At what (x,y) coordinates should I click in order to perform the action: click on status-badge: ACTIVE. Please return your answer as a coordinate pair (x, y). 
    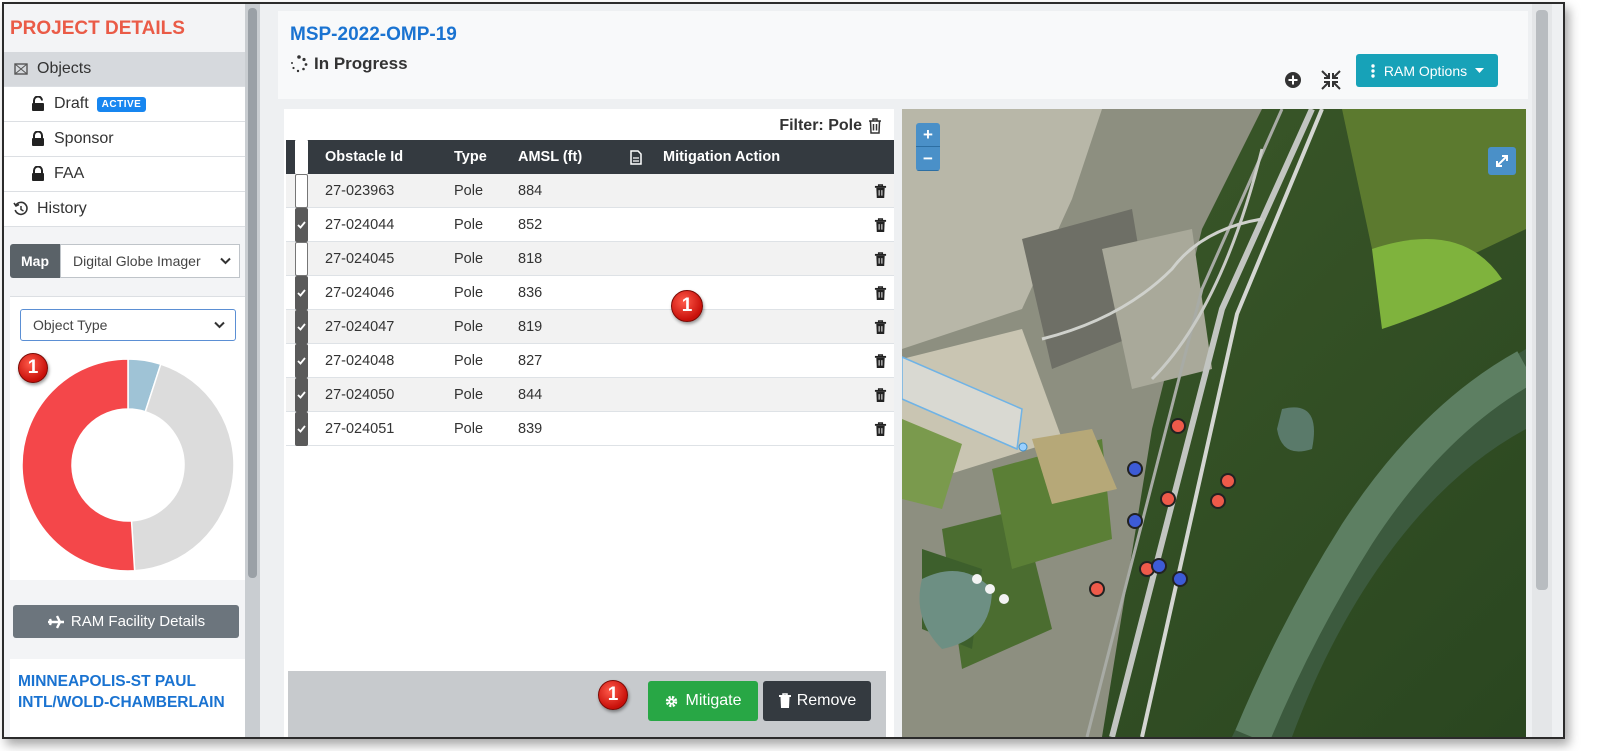
    Looking at the image, I should click on (121, 104).